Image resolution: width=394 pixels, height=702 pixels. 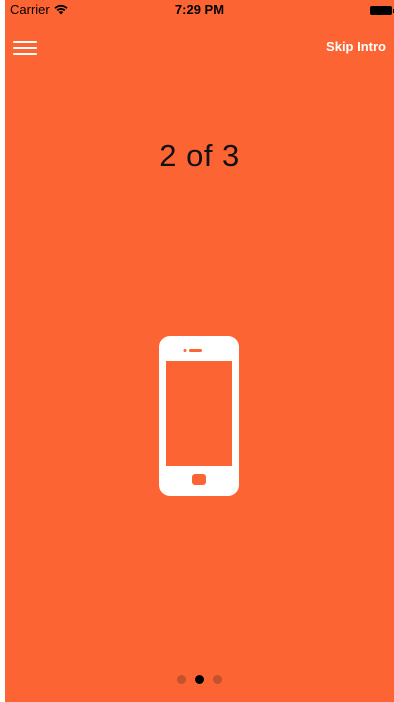 What do you see at coordinates (199, 416) in the screenshot?
I see `smartphone-icon` at bounding box center [199, 416].